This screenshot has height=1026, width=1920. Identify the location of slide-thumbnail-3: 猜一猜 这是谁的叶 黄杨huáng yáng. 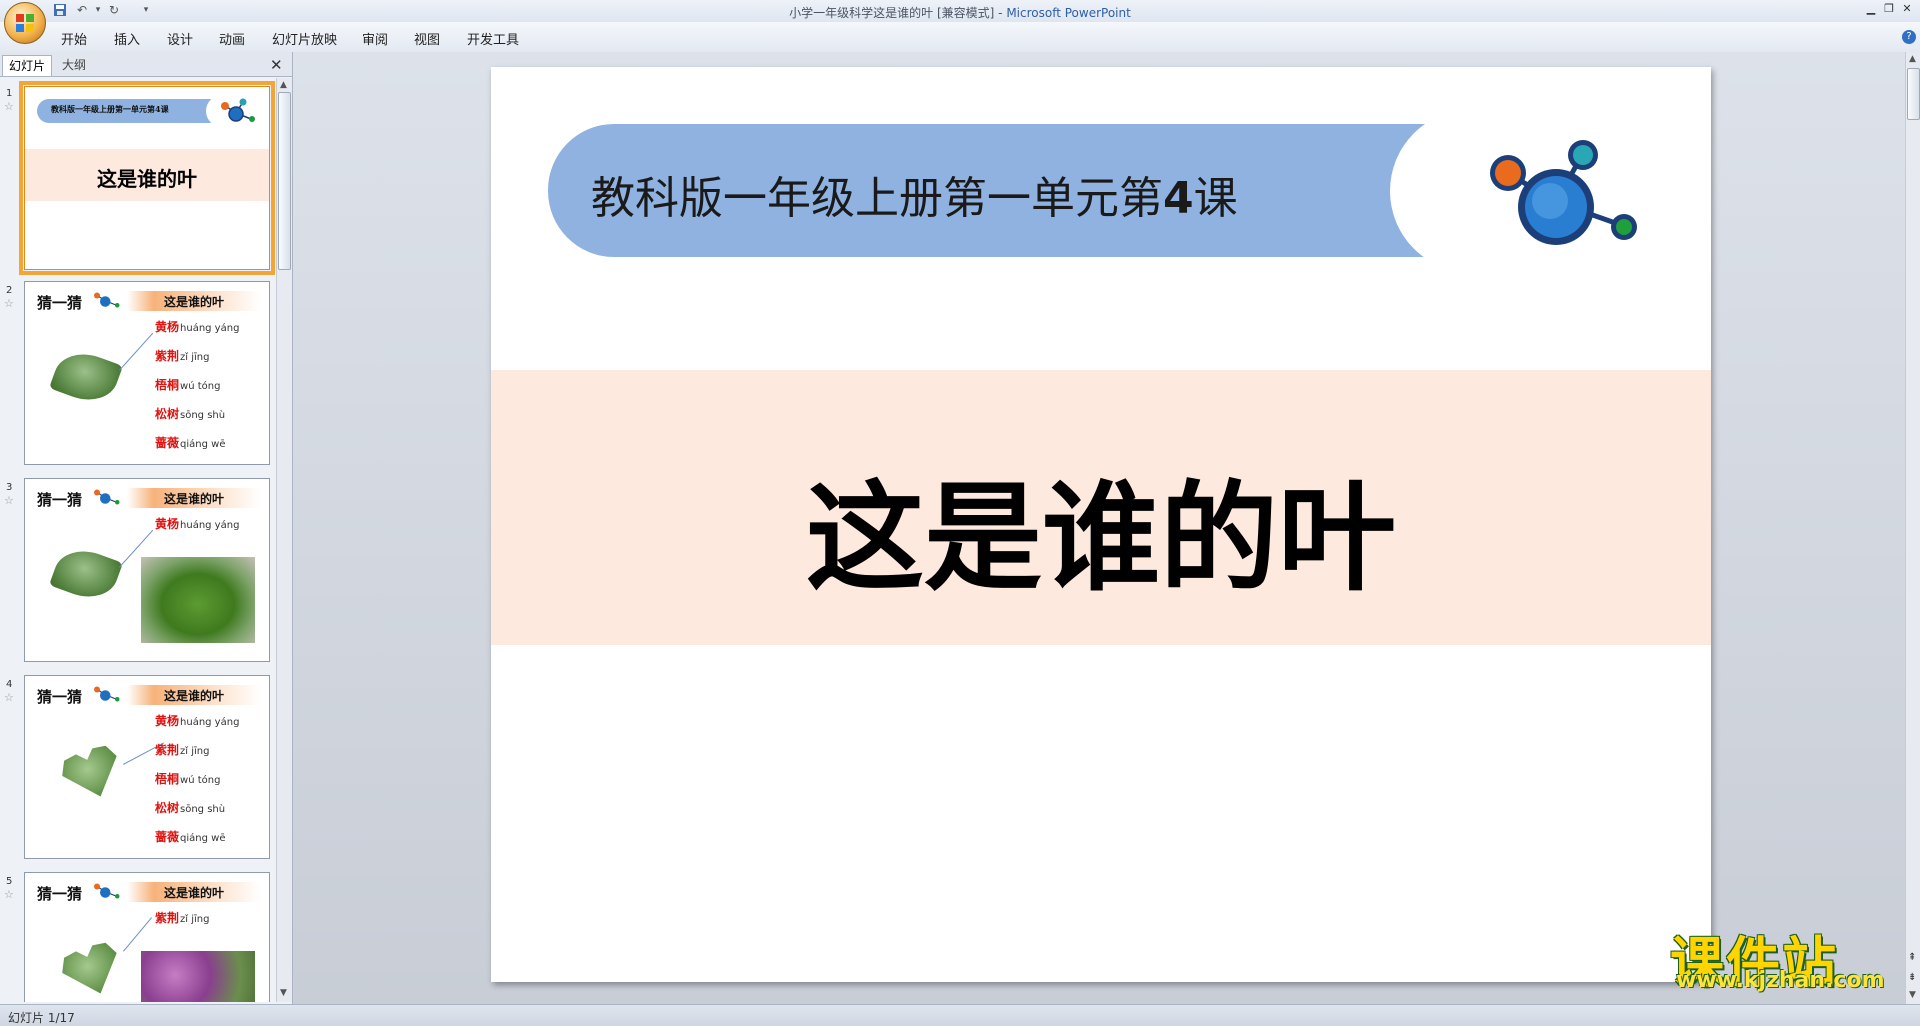
(147, 570).